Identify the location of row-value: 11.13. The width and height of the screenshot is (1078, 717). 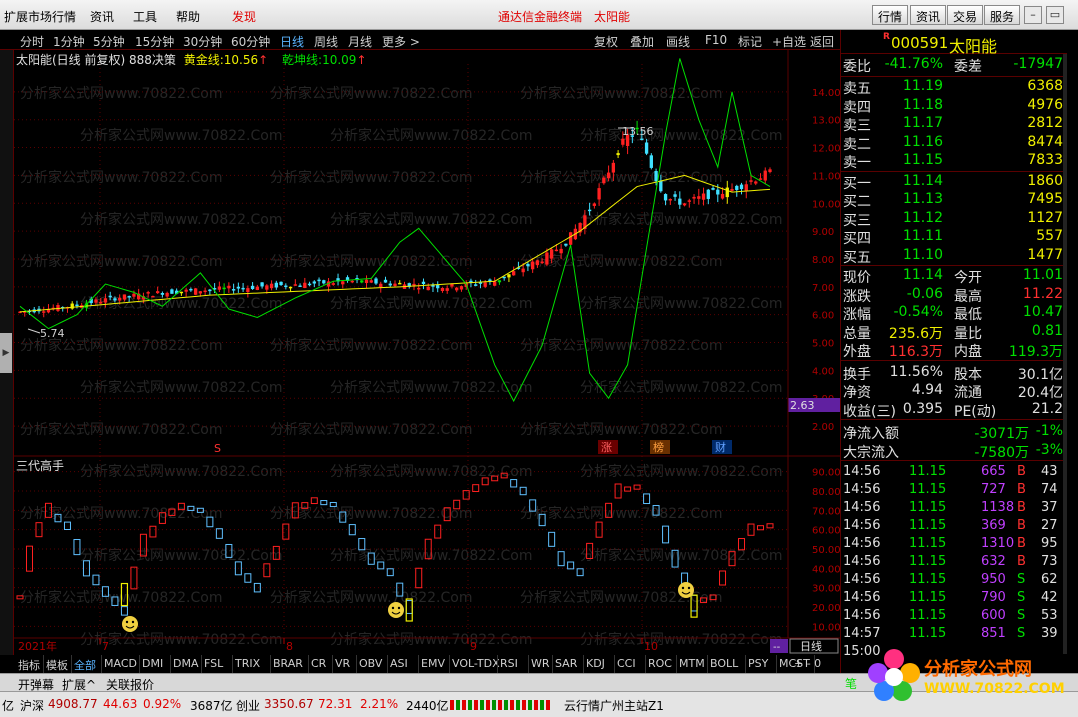
(922, 199).